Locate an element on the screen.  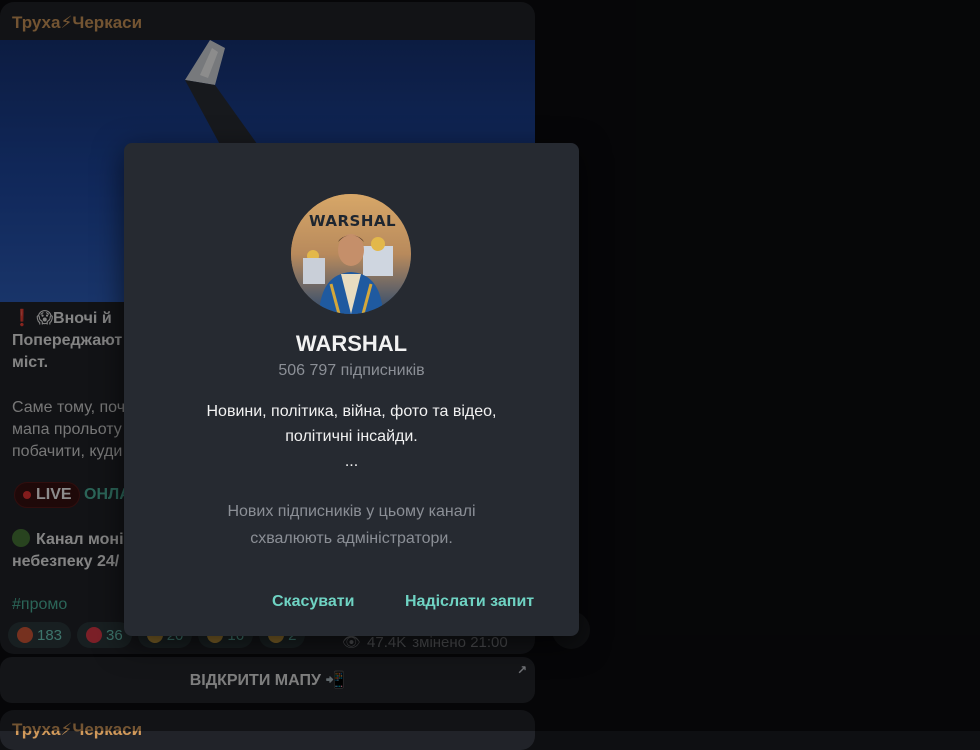
avatar-logo-text: WARSHAL is located at coordinates (353, 221).